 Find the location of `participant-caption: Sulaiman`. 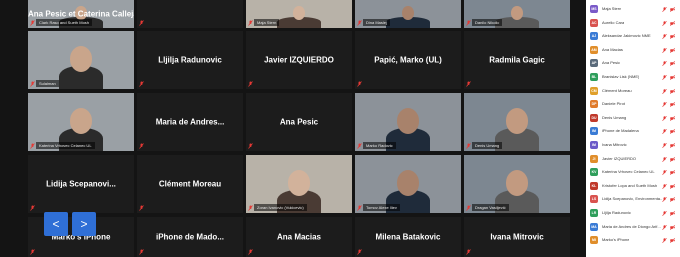

participant-caption: Sulaiman is located at coordinates (47, 83).